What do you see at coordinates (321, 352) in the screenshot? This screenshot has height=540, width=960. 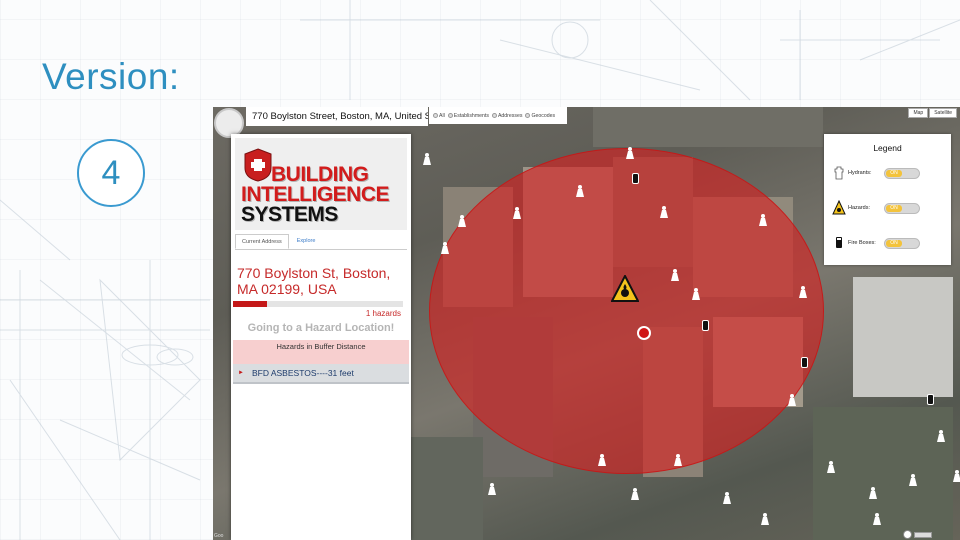 I see `buffer-header: Hazards in Buffer Distance` at bounding box center [321, 352].